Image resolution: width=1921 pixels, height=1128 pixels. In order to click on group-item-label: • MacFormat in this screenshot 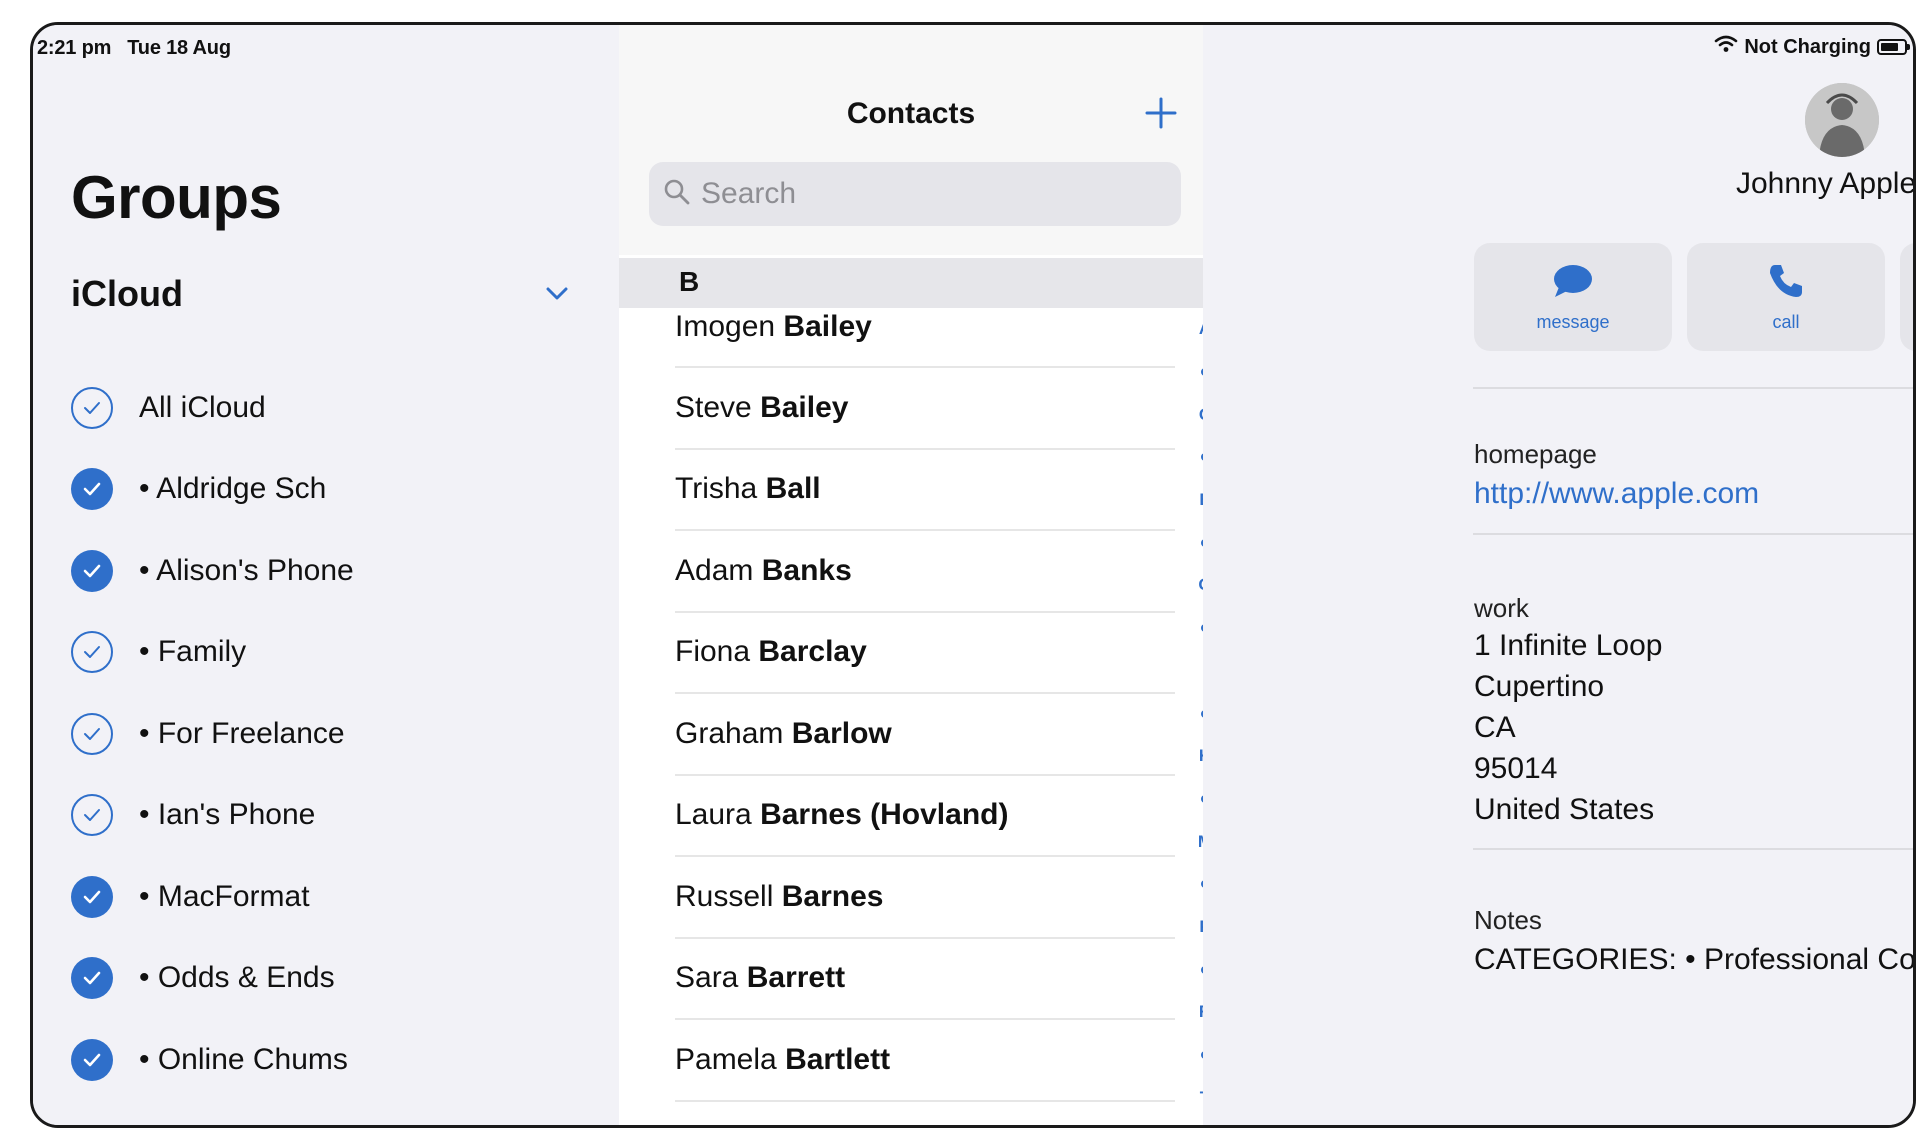, I will do `click(224, 896)`.